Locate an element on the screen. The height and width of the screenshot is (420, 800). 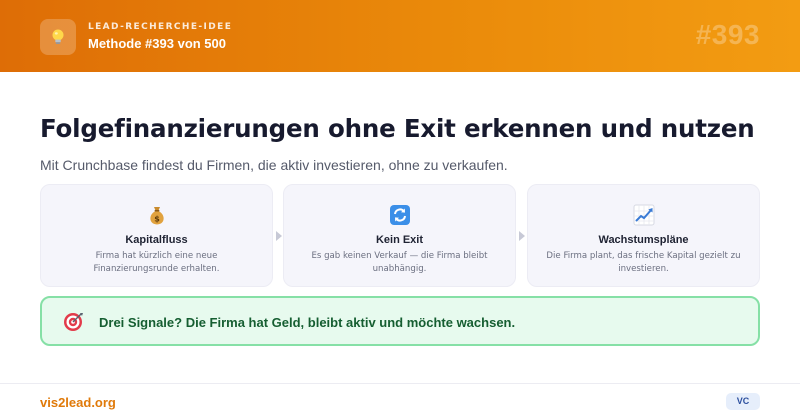
card-title: Kein Exit is located at coordinates (399, 240).